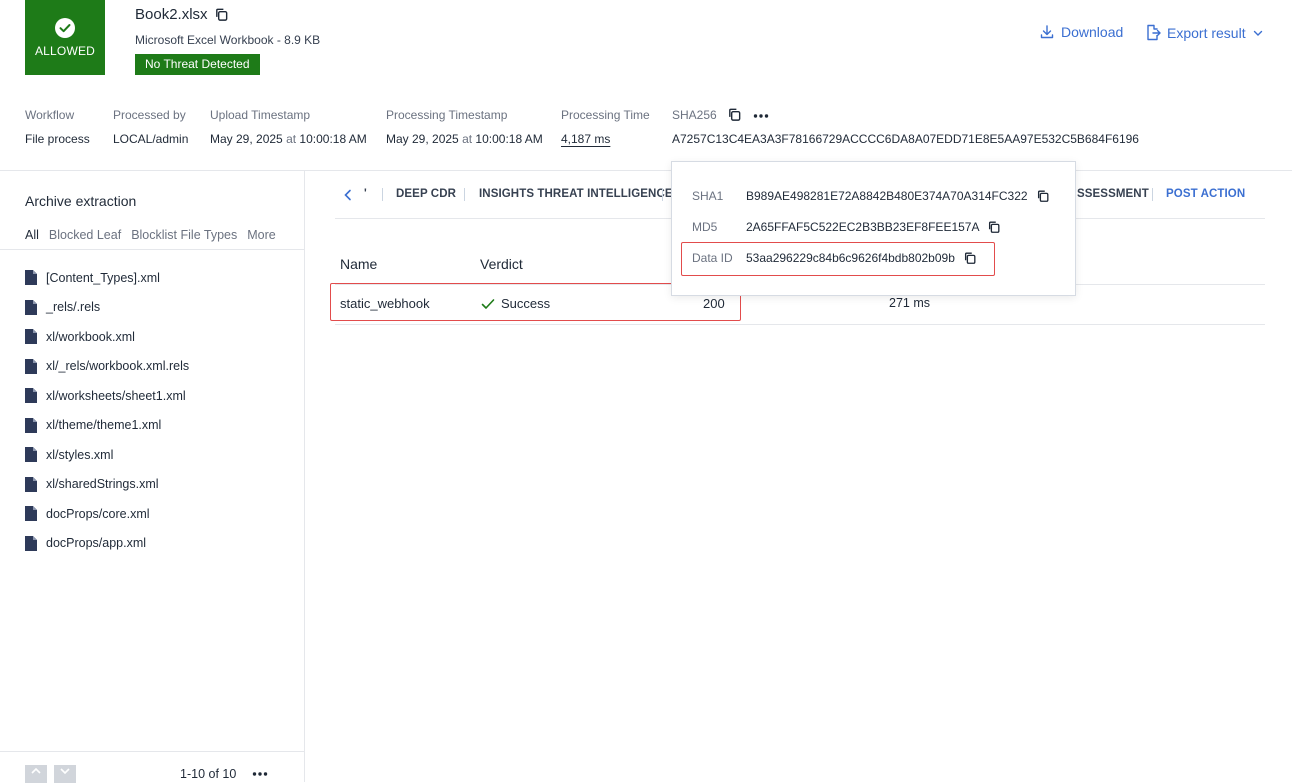  I want to click on chevron-left-icon, so click(348, 195).